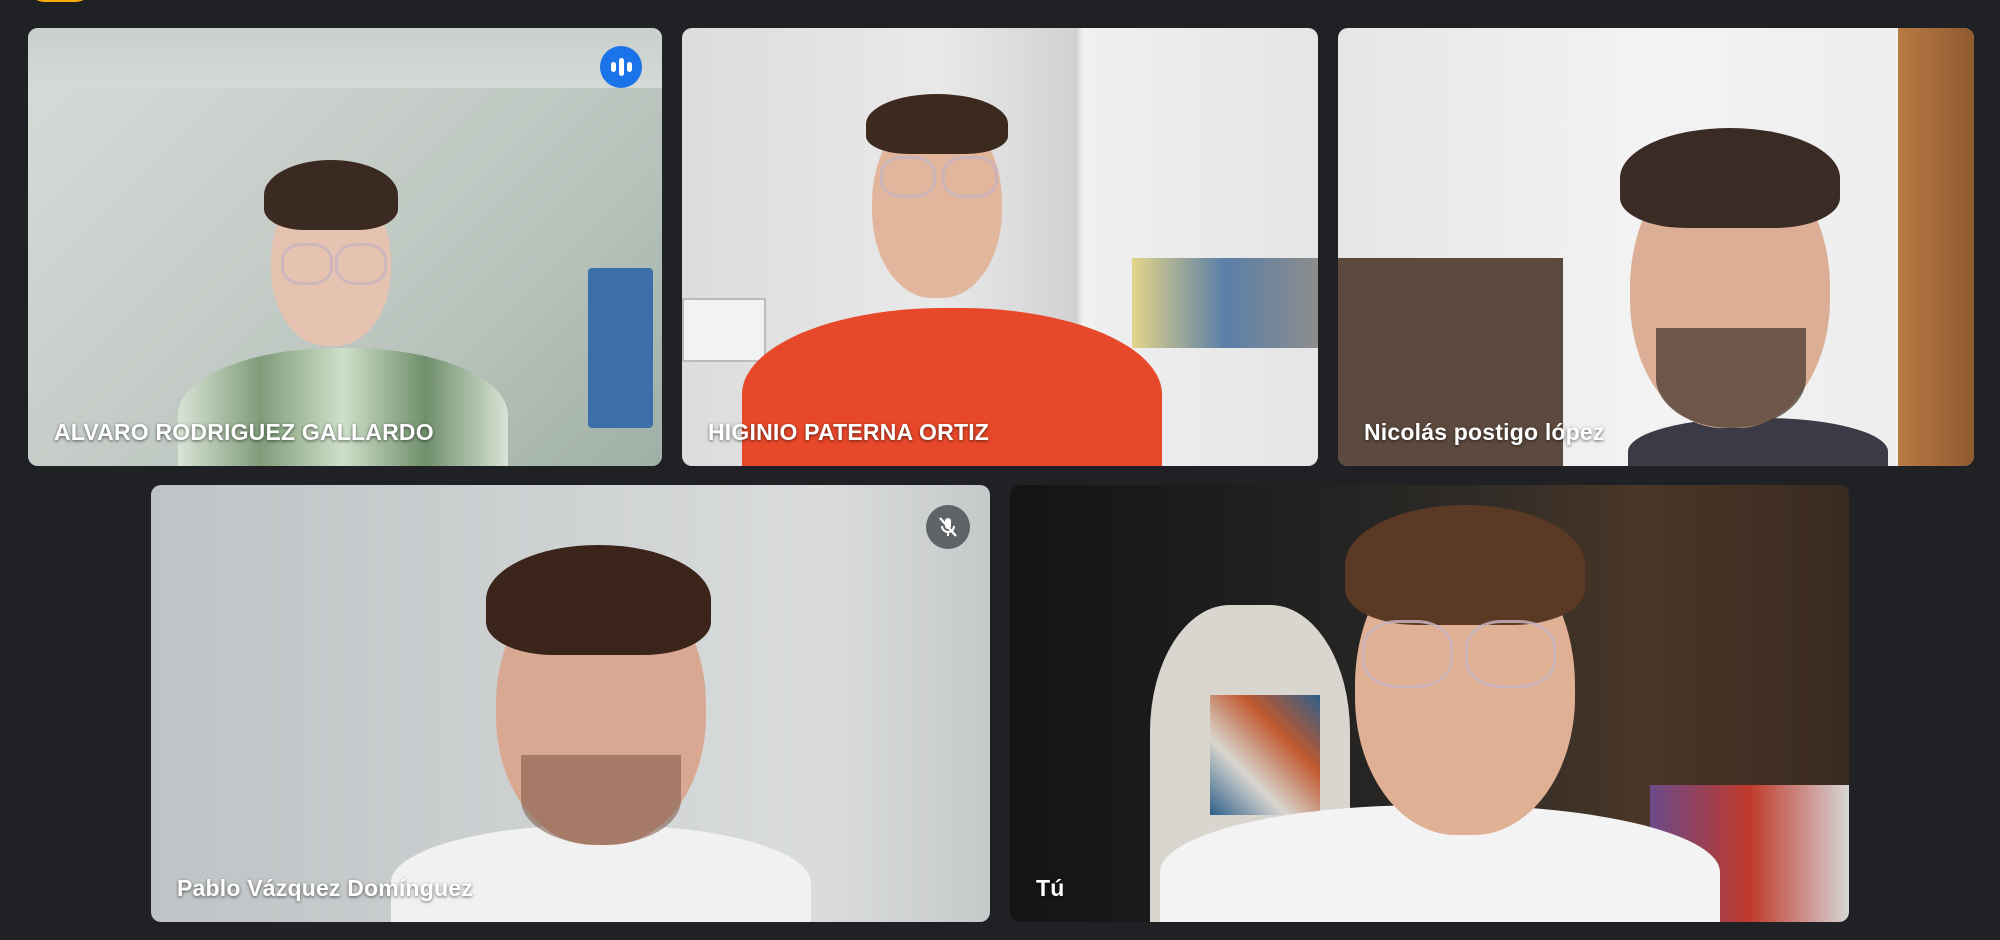 Image resolution: width=2000 pixels, height=940 pixels. Describe the element at coordinates (244, 432) in the screenshot. I see `participant-name: ALVARO RODRIGUEZ GALLARDO` at that location.